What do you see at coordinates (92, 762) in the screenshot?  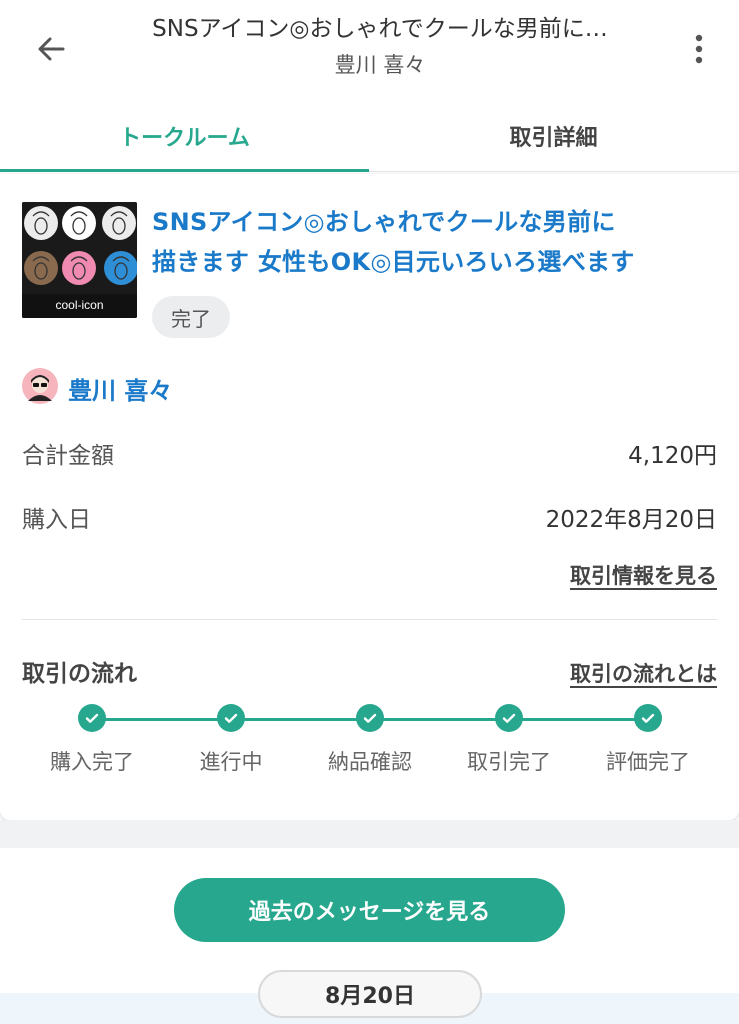 I see `step-label: 購入完了` at bounding box center [92, 762].